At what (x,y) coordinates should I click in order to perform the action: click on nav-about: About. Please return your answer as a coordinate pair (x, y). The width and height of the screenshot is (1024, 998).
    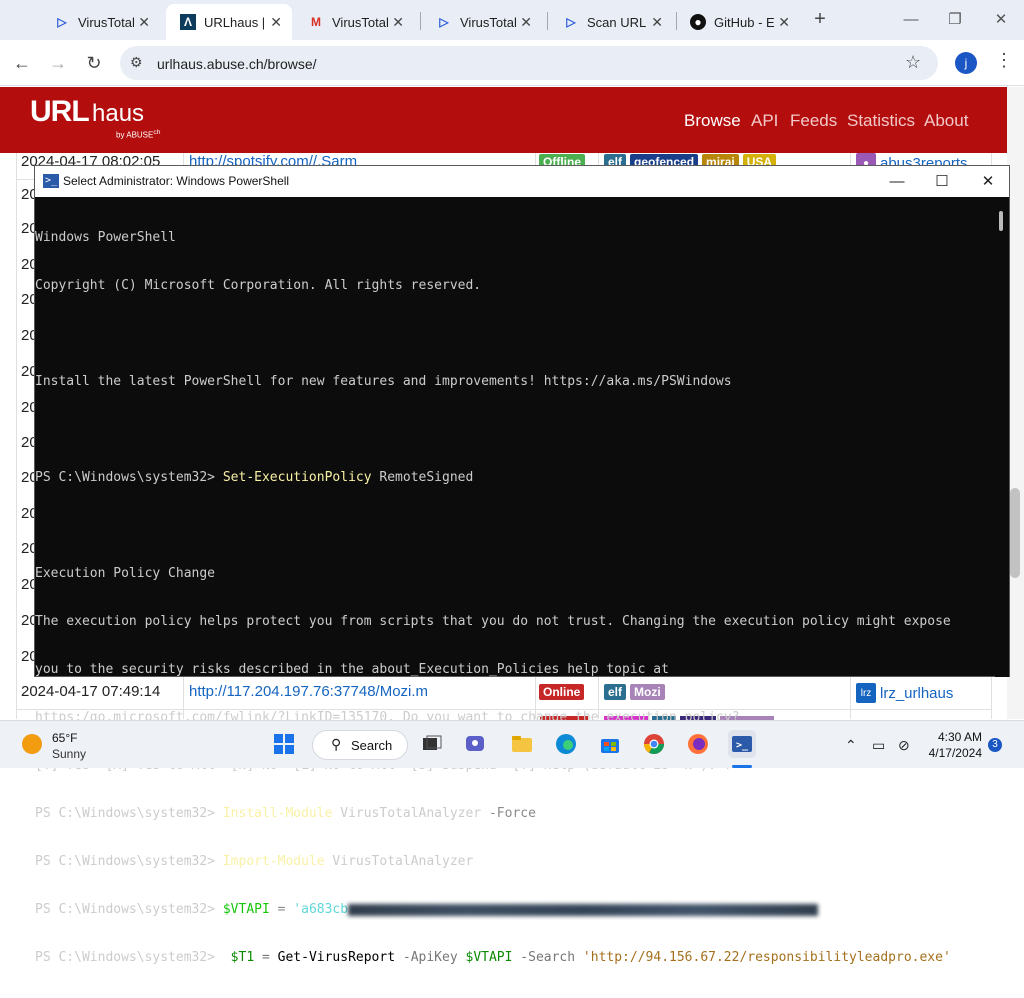
    Looking at the image, I should click on (946, 121).